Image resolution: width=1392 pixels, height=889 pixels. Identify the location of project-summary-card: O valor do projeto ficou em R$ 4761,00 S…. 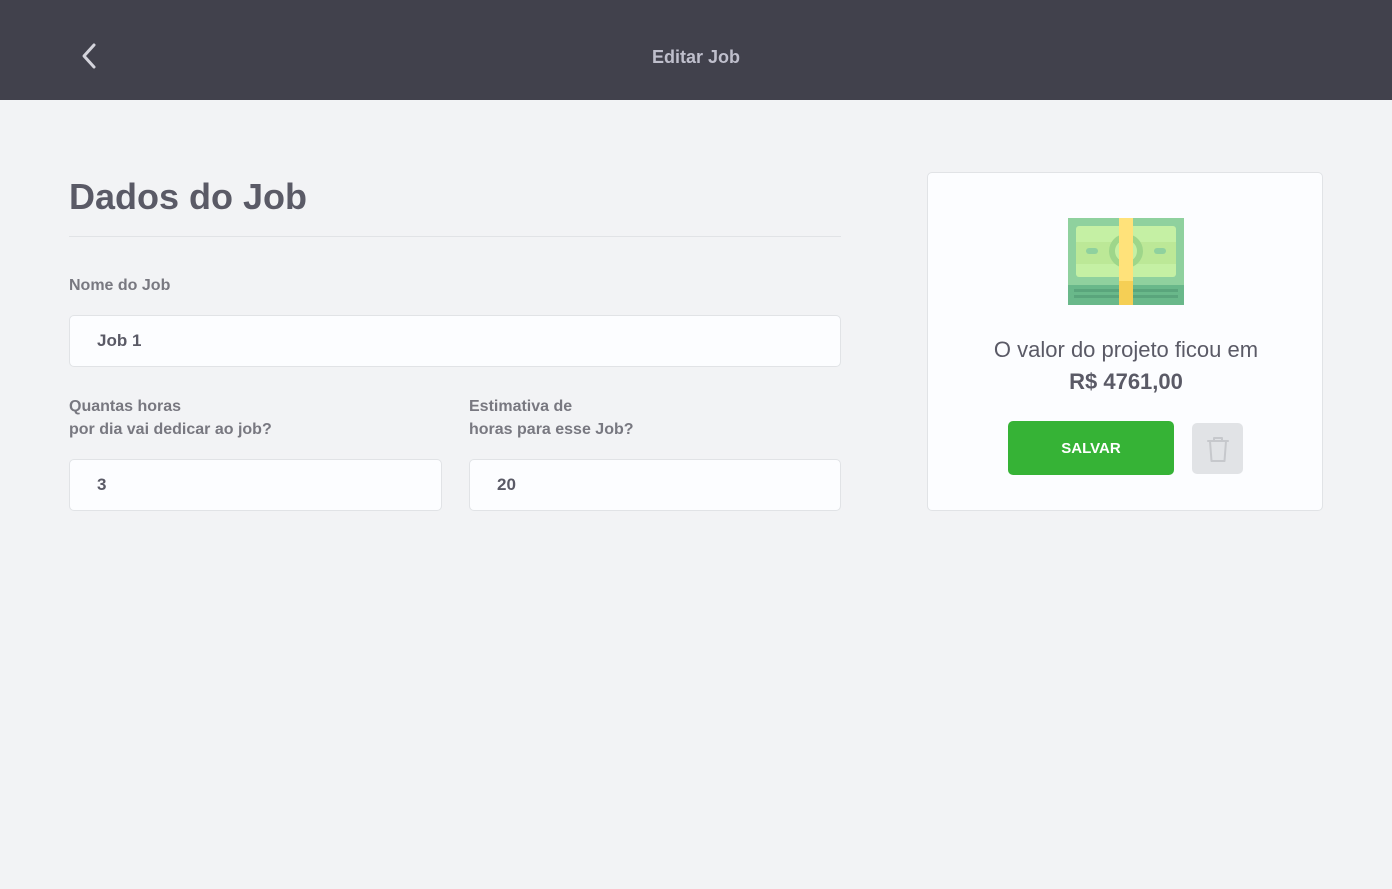
(1125, 341).